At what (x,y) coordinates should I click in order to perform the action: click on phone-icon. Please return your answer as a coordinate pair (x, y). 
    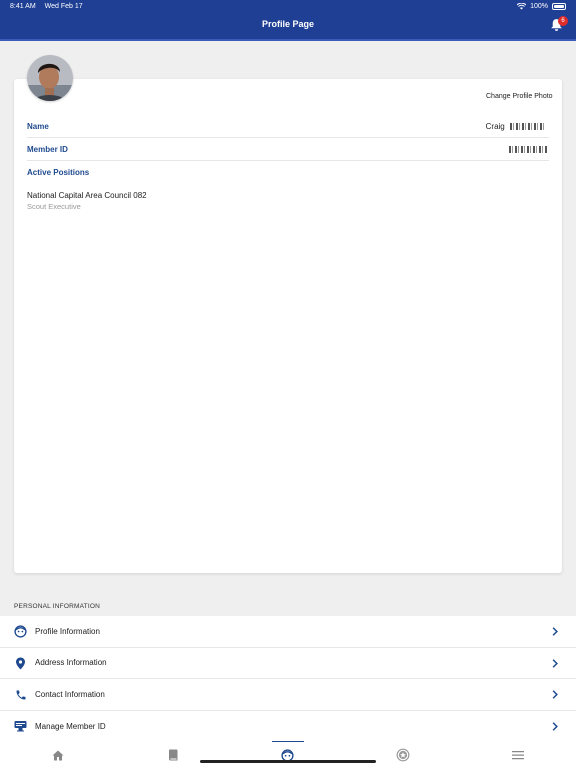
    Looking at the image, I should click on (20, 694).